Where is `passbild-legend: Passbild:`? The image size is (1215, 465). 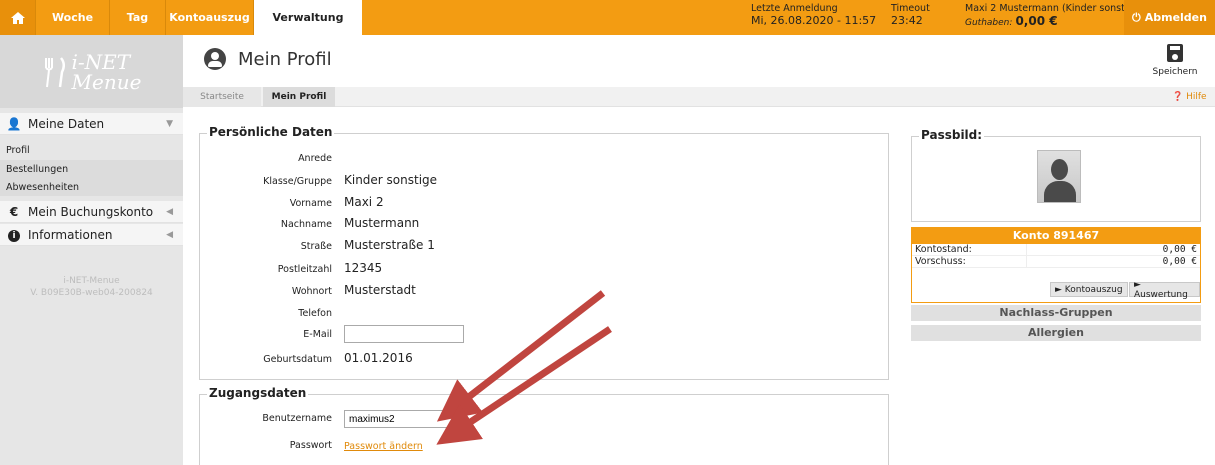 passbild-legend: Passbild: is located at coordinates (952, 135).